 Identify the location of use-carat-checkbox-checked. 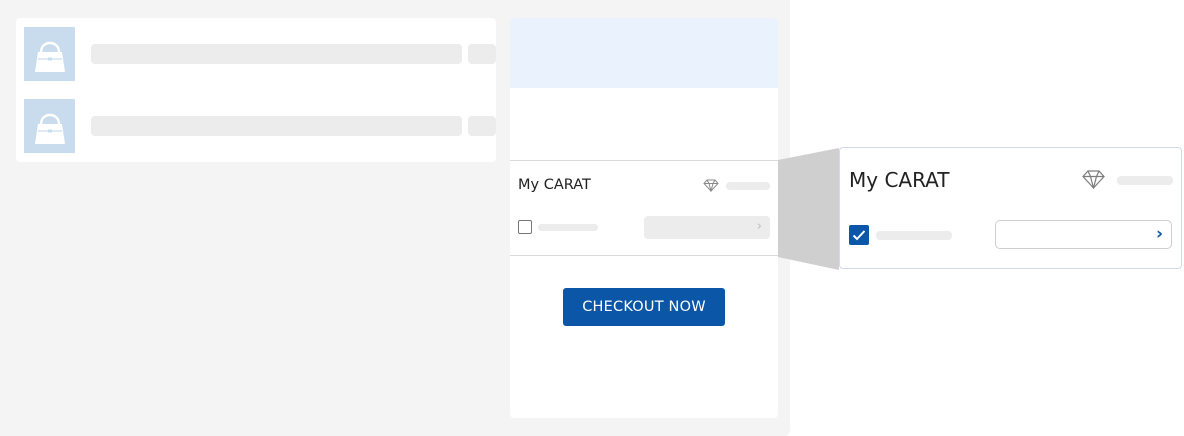
(859, 235).